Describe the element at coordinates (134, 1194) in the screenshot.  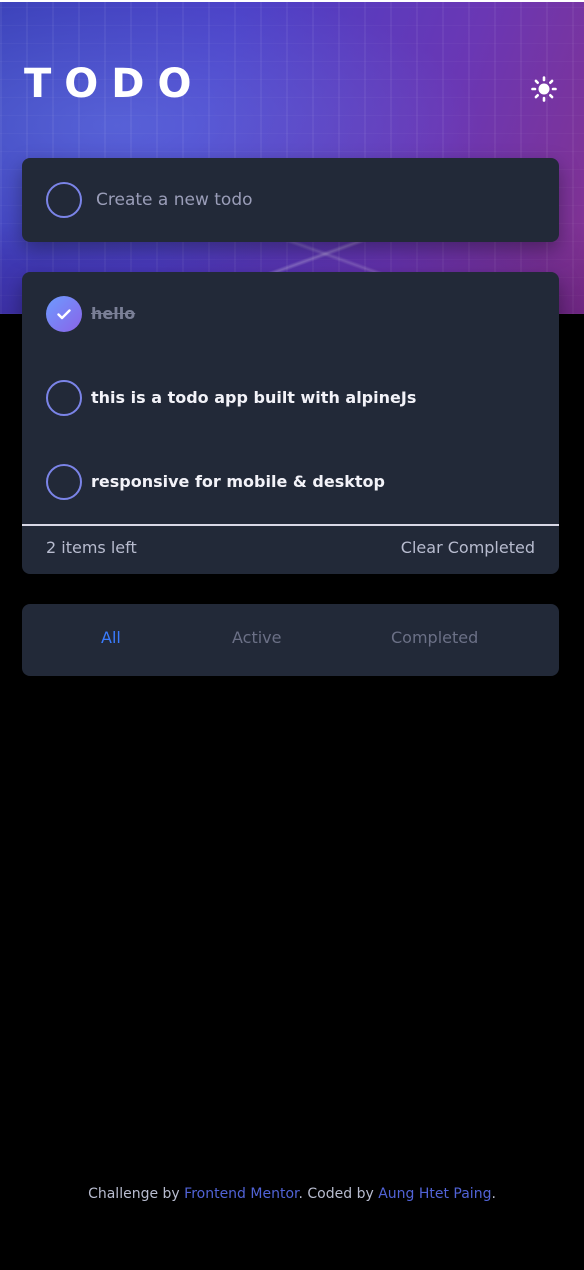
I see `attribution-prefix: Challenge by` at that location.